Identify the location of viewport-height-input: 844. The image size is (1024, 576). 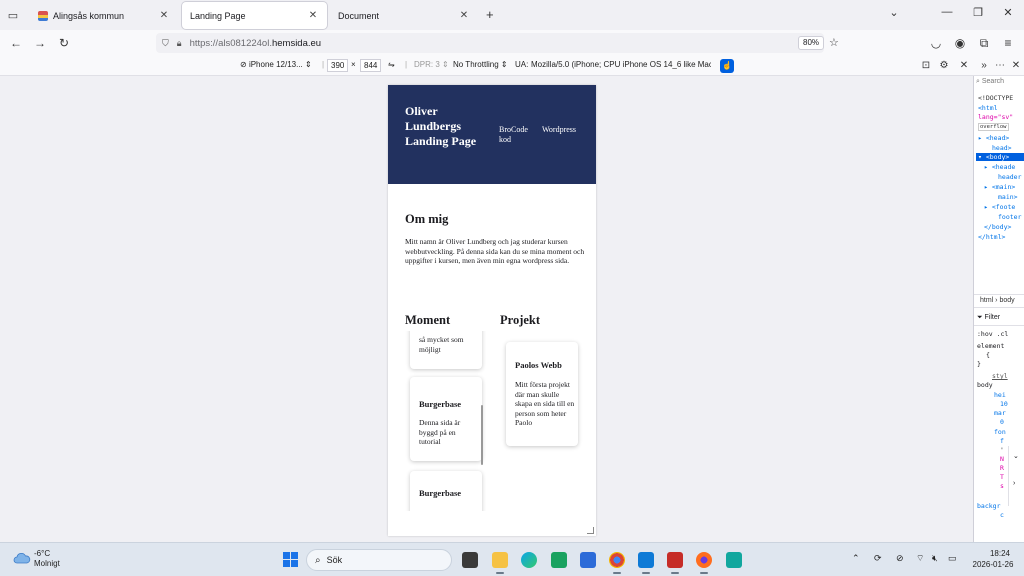
(371, 65).